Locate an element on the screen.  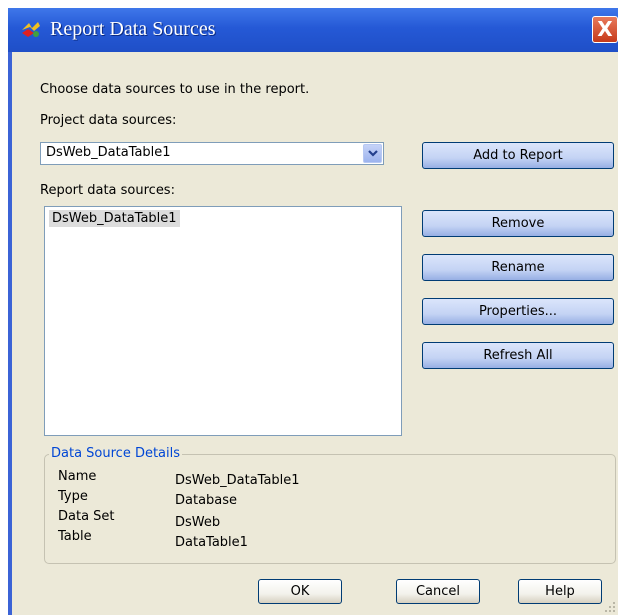
resize-grip-icon is located at coordinates (610, 607).